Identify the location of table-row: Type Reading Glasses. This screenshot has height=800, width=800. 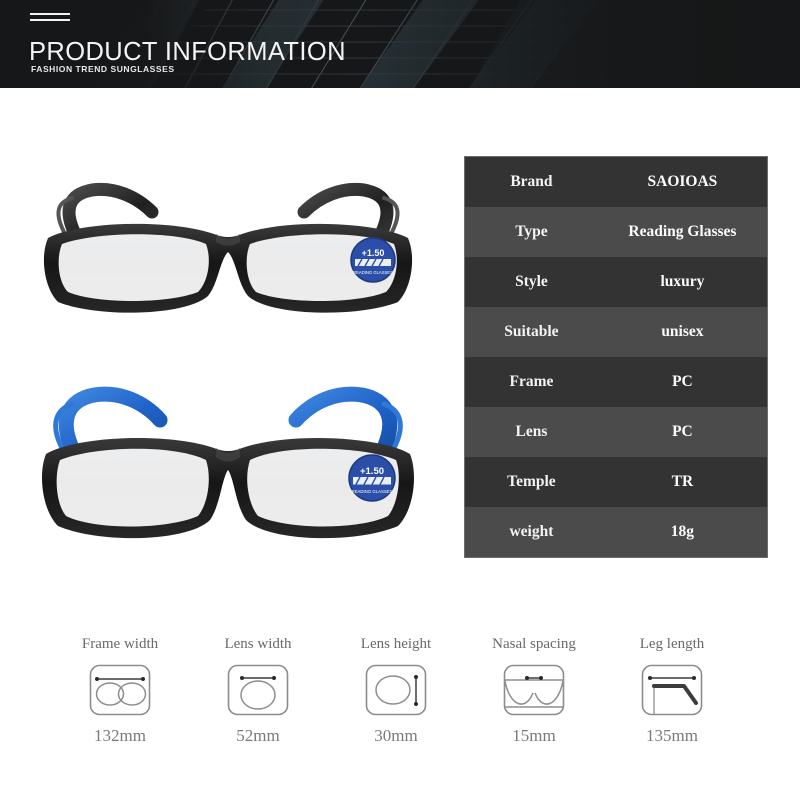
(616, 232).